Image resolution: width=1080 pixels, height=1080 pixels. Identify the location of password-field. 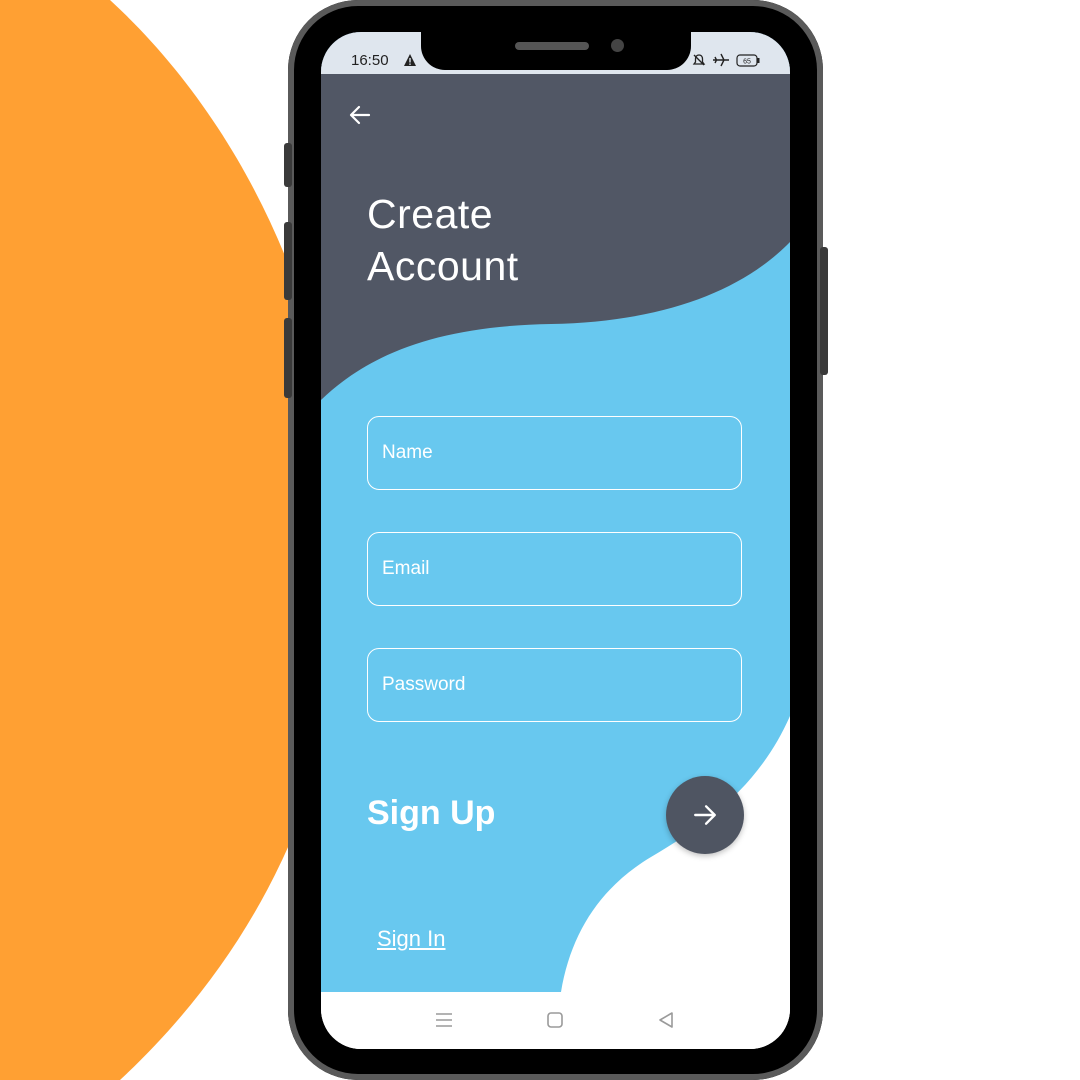
(554, 685).